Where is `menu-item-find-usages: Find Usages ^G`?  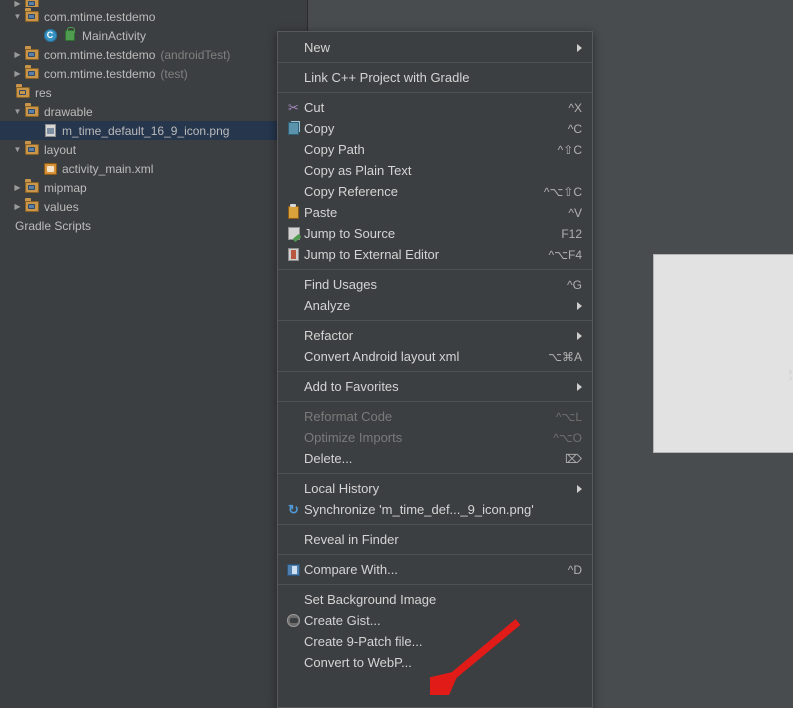
menu-item-find-usages: Find Usages ^G is located at coordinates (435, 284).